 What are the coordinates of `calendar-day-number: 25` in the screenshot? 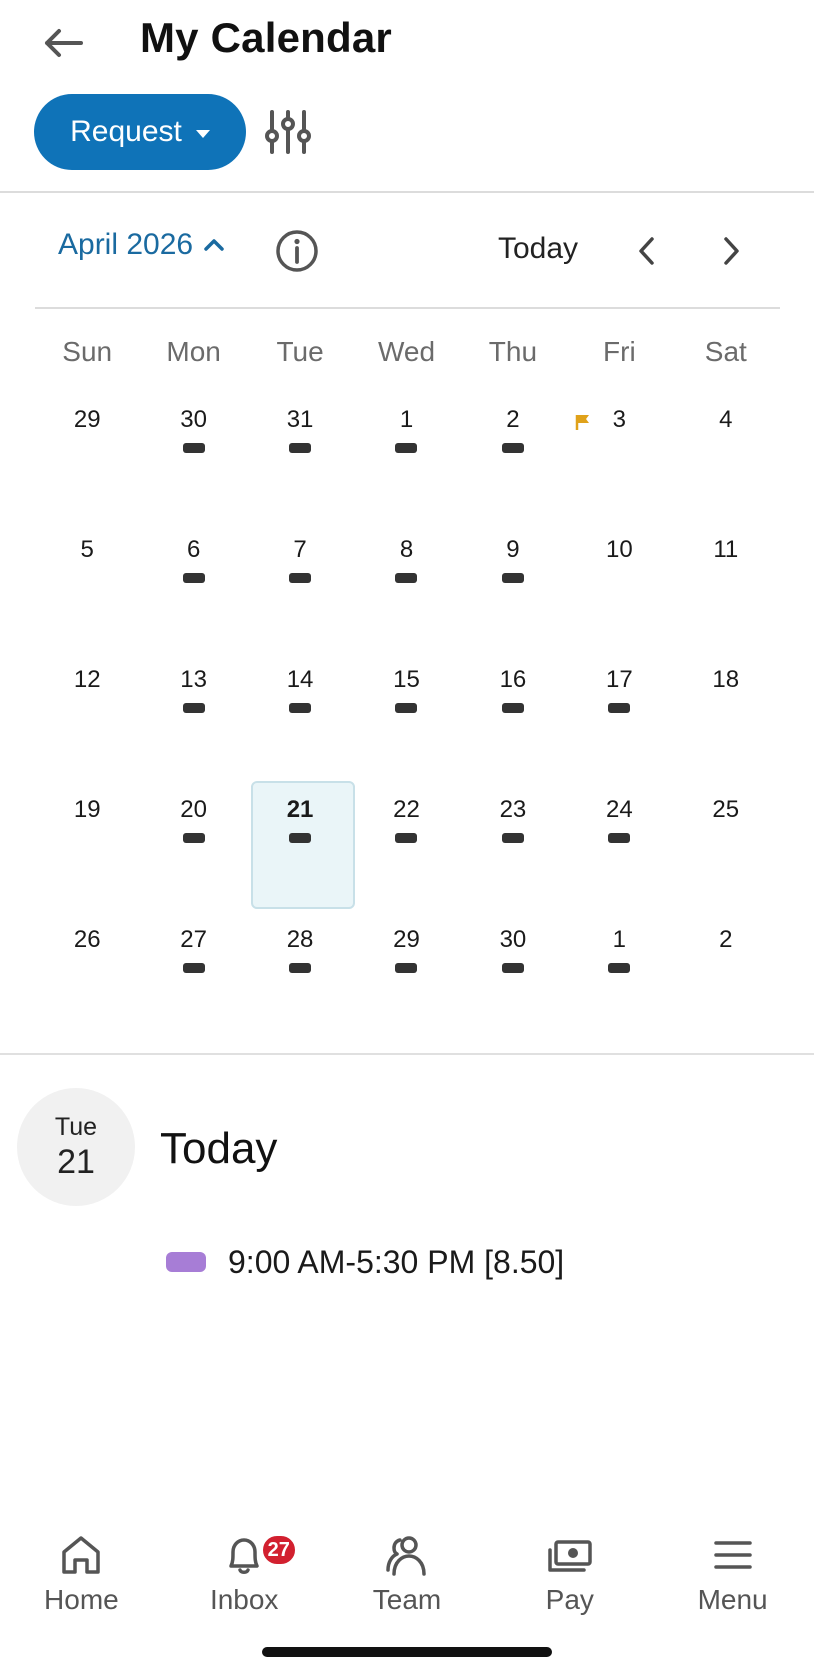 It's located at (726, 809).